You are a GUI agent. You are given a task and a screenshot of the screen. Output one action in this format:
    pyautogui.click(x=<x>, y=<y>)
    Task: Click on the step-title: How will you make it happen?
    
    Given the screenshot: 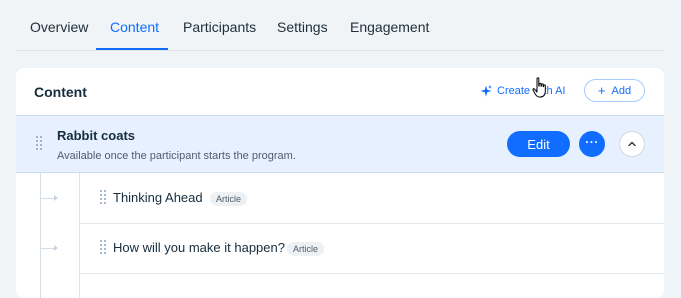 What is the action you would take?
    pyautogui.click(x=199, y=247)
    